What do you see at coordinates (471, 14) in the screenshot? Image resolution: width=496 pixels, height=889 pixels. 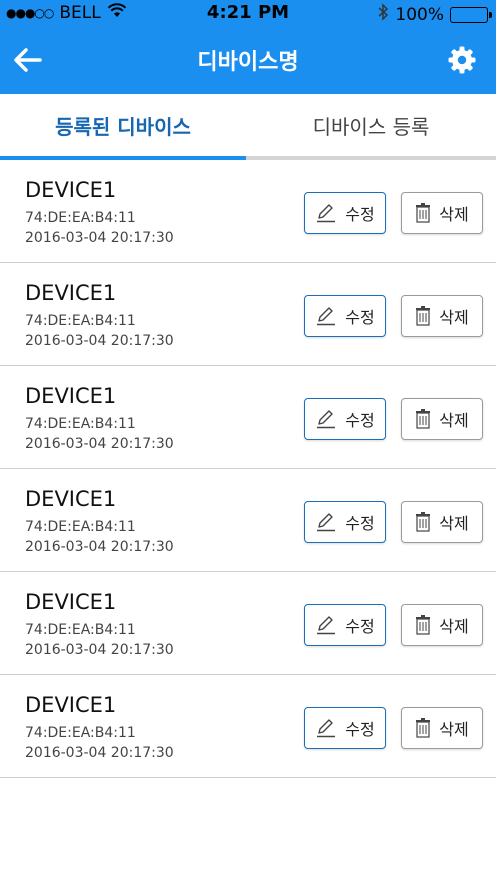 I see `battery-icon` at bounding box center [471, 14].